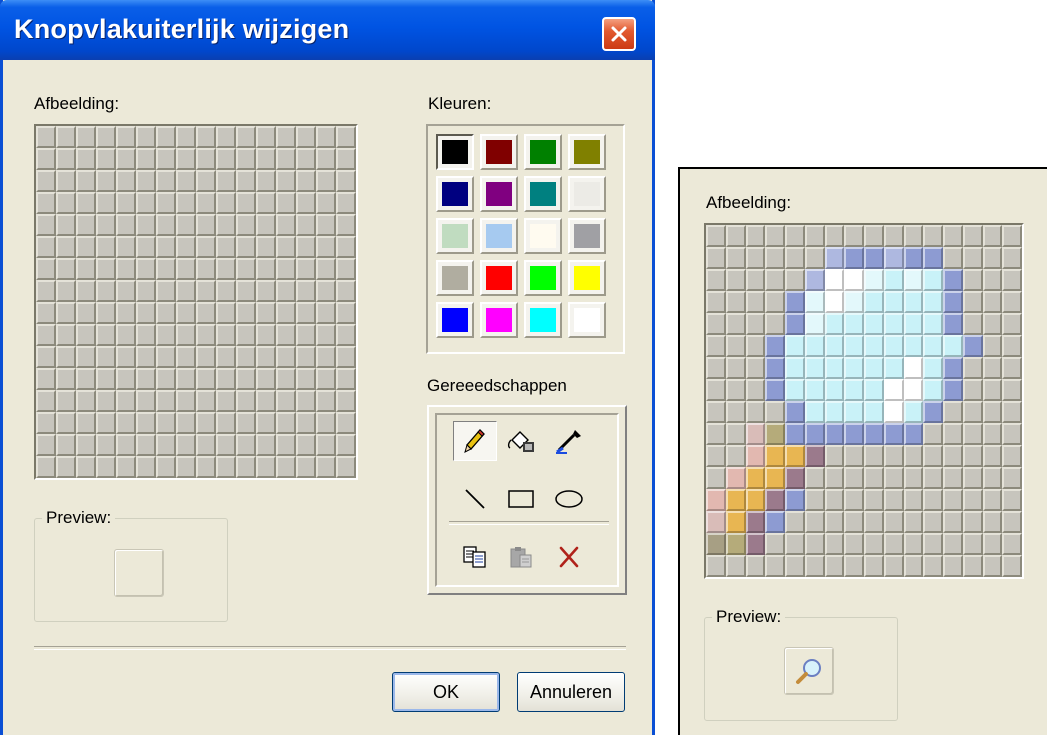 This screenshot has width=1047, height=735. What do you see at coordinates (521, 499) in the screenshot?
I see `rectangle-tool` at bounding box center [521, 499].